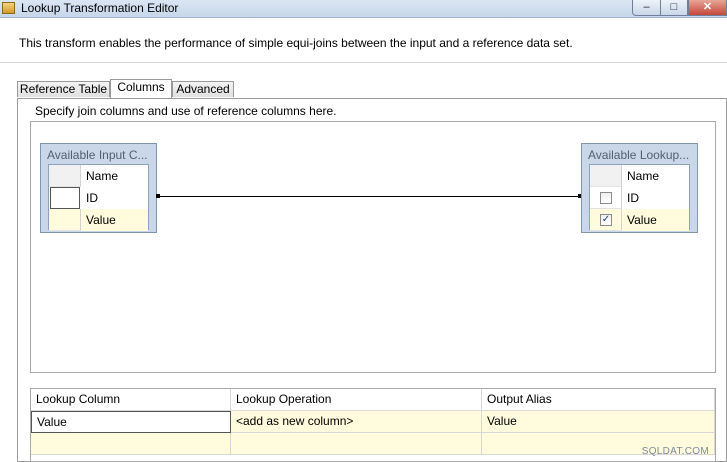 The height and width of the screenshot is (462, 727). What do you see at coordinates (633, 198) in the screenshot?
I see `lookup-column-name: ID` at bounding box center [633, 198].